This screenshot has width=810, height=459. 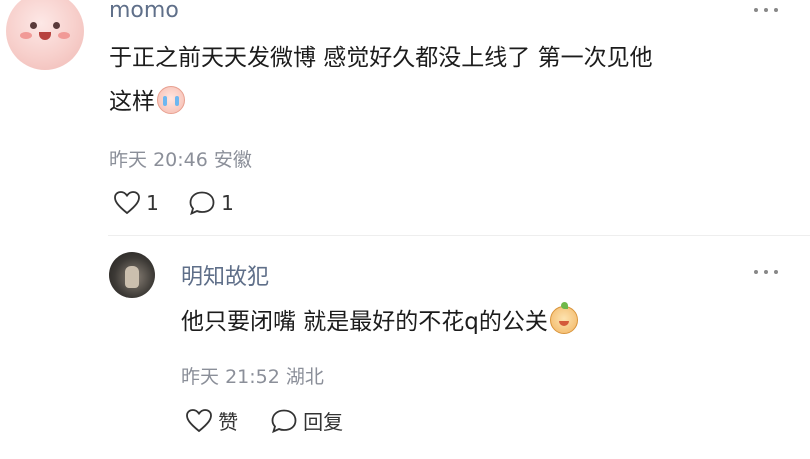 What do you see at coordinates (381, 58) in the screenshot?
I see `comment-text-line1: 于正之前天天发微博 感觉好久都没上线了 第一次见他` at bounding box center [381, 58].